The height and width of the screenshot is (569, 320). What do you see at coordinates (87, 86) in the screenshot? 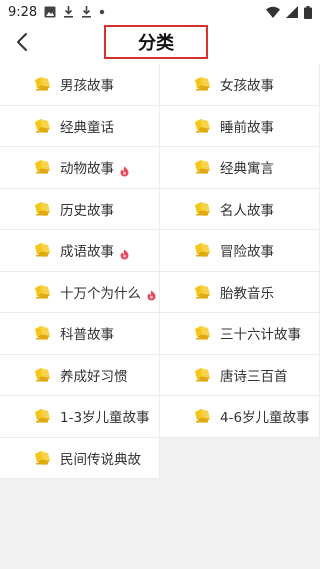
I see `category-label: 男孩故事` at bounding box center [87, 86].